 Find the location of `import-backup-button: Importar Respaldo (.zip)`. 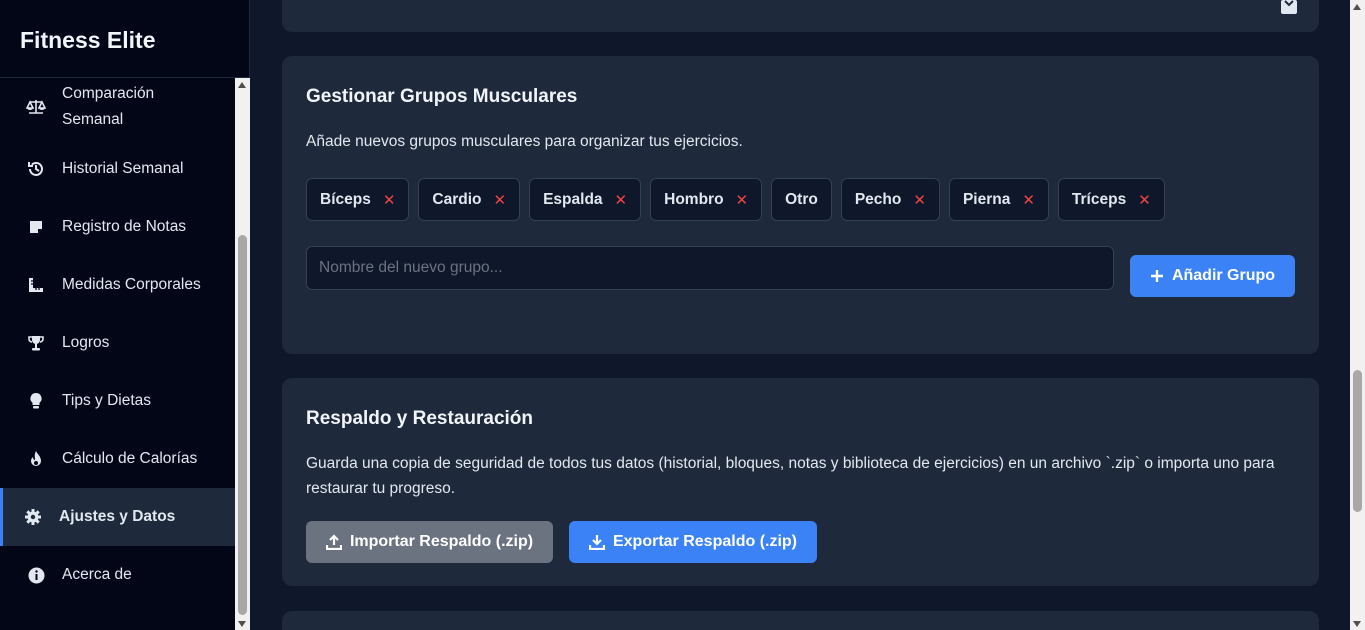

import-backup-button: Importar Respaldo (.zip) is located at coordinates (429, 542).